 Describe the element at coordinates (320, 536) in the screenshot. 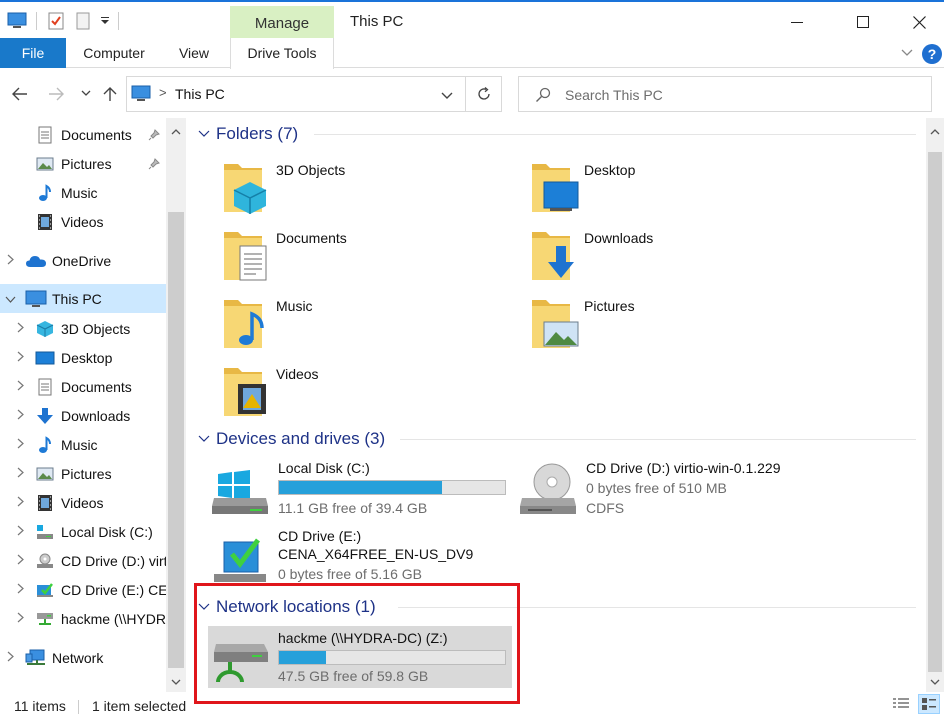

I see `drive-name: CD Drive (E:)` at that location.